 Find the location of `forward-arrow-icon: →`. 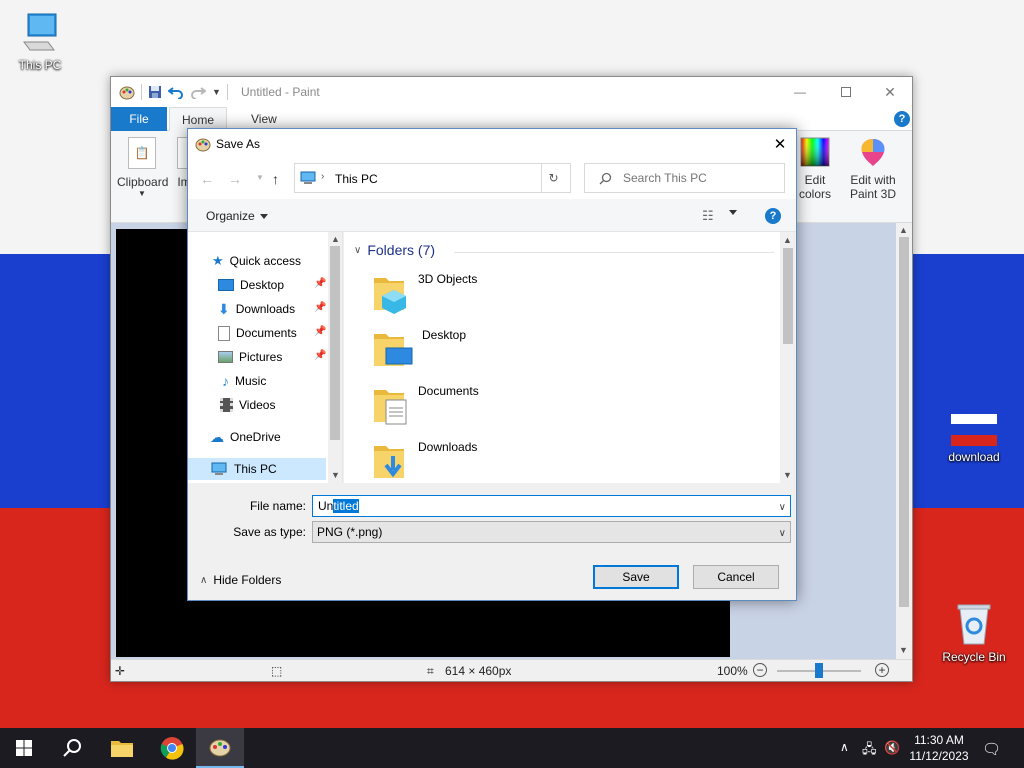

forward-arrow-icon: → is located at coordinates (235, 179).